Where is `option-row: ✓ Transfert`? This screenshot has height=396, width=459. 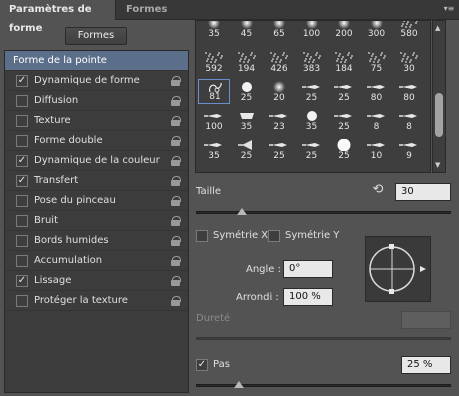
option-row: ✓ Transfert is located at coordinates (96, 181).